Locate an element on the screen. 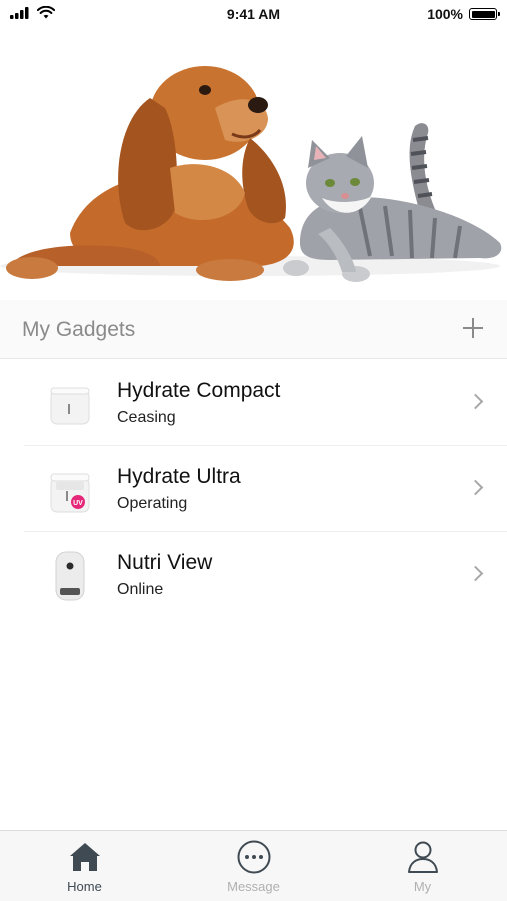 This screenshot has width=507, height=901. tab-bar: Home Message My is located at coordinates (253, 865).